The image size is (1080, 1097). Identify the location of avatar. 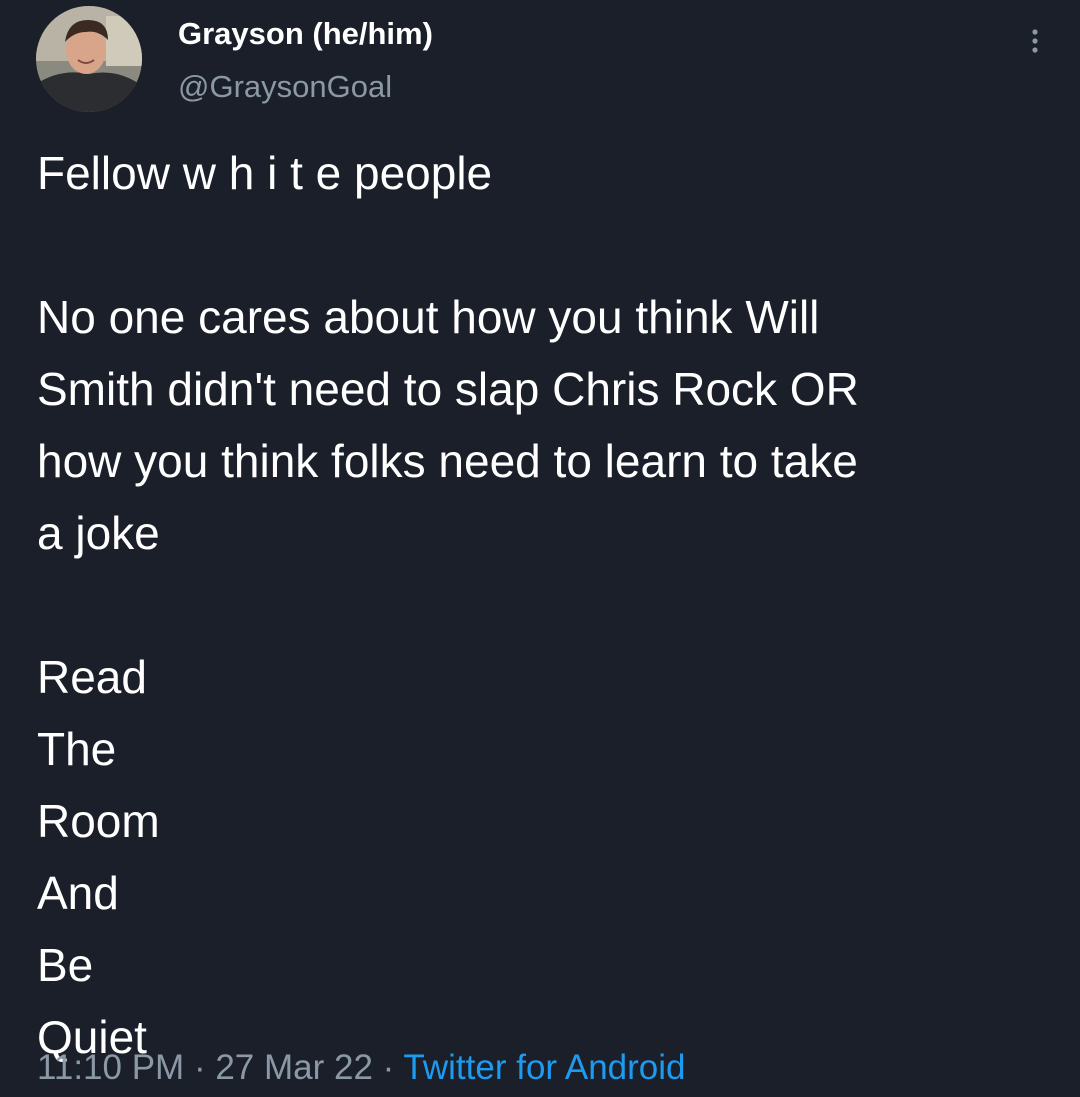
(89, 59).